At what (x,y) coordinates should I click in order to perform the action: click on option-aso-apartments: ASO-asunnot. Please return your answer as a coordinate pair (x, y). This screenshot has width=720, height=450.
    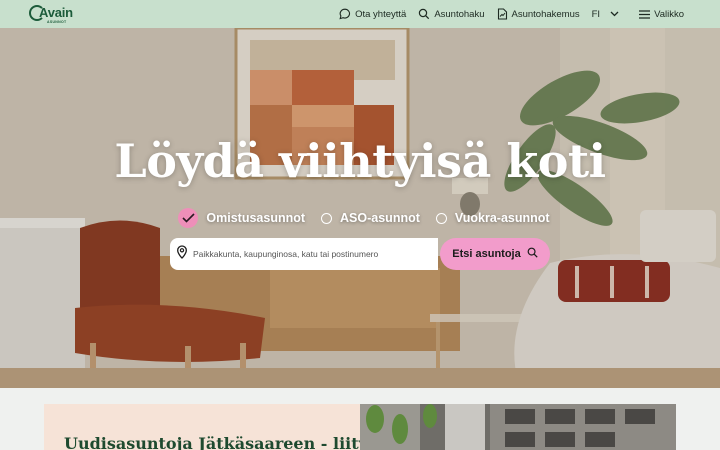
    Looking at the image, I should click on (370, 218).